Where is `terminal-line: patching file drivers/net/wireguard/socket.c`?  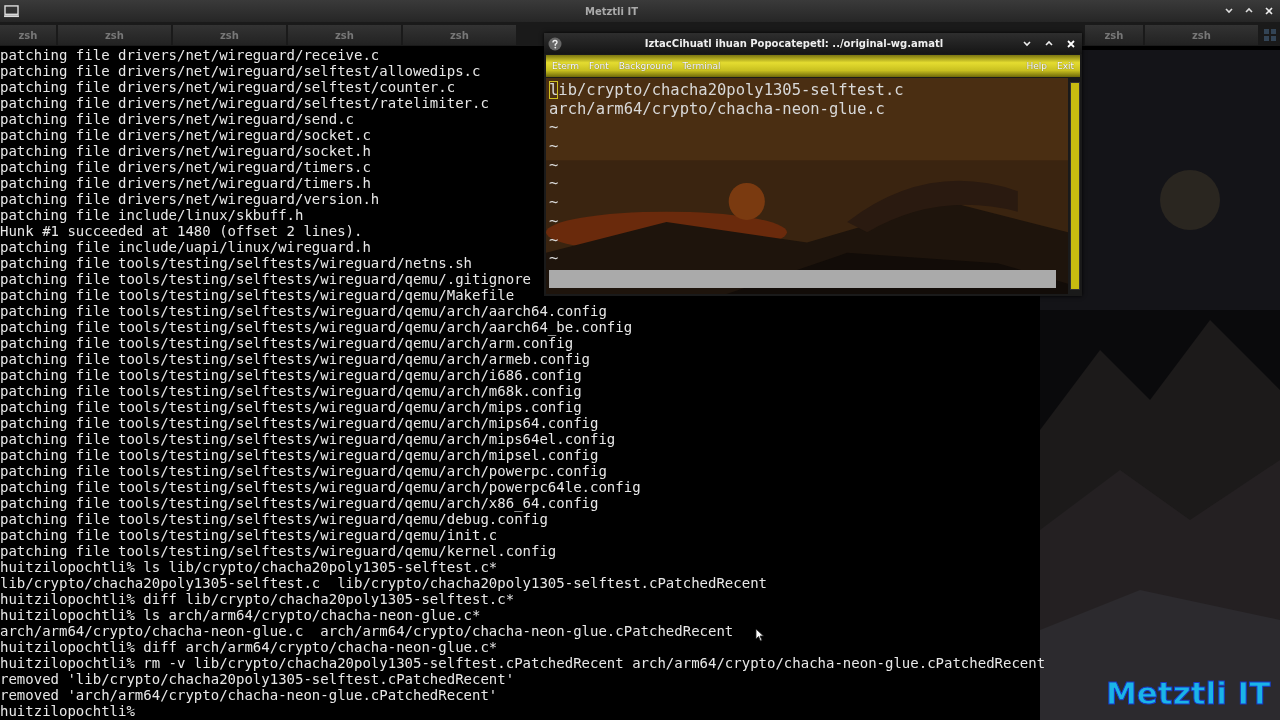 terminal-line: patching file drivers/net/wireguard/socket.c is located at coordinates (185, 135).